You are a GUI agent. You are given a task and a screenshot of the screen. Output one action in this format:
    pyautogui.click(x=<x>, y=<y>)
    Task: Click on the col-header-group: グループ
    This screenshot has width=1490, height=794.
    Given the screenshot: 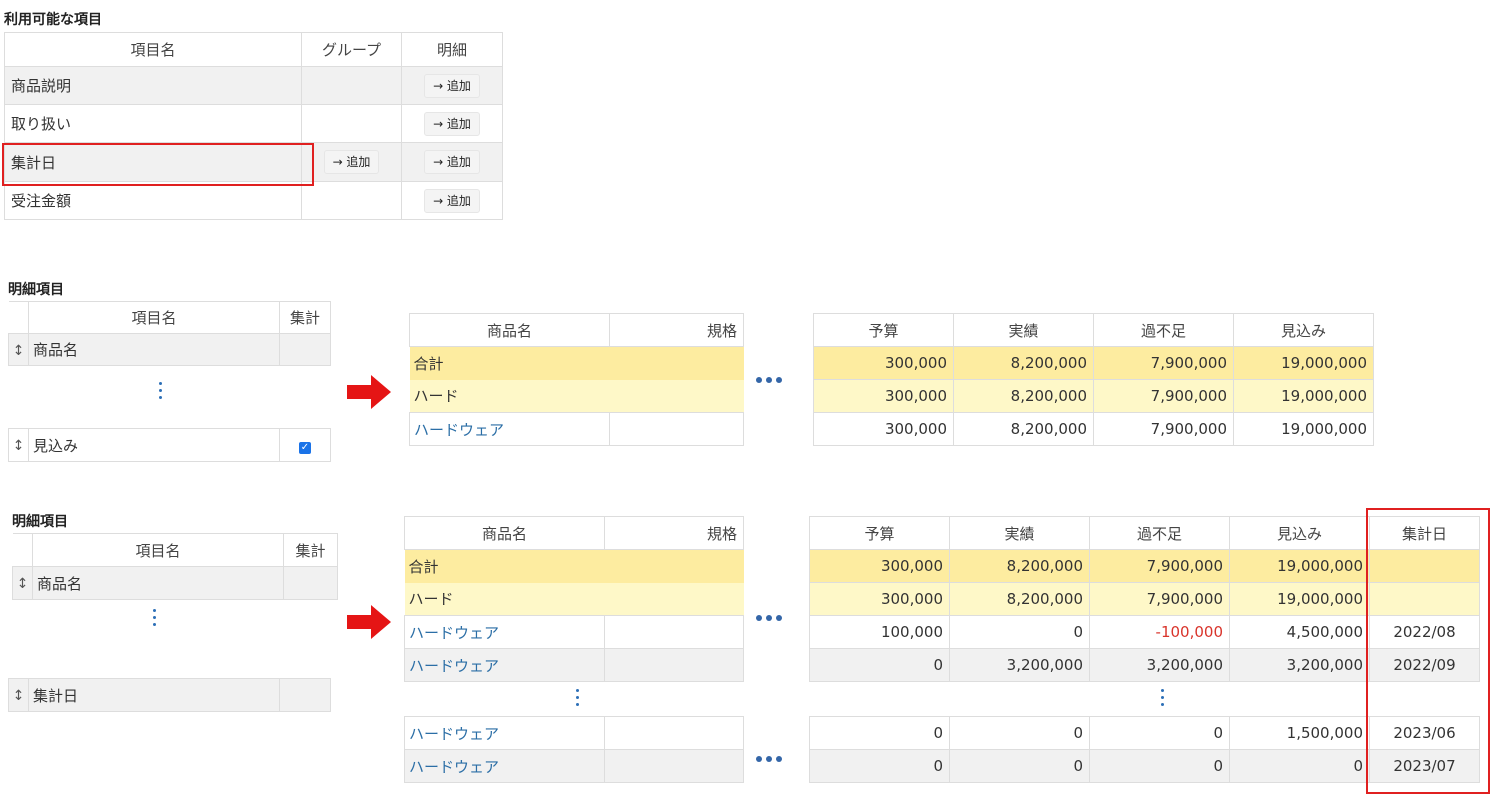 What is the action you would take?
    pyautogui.click(x=351, y=49)
    